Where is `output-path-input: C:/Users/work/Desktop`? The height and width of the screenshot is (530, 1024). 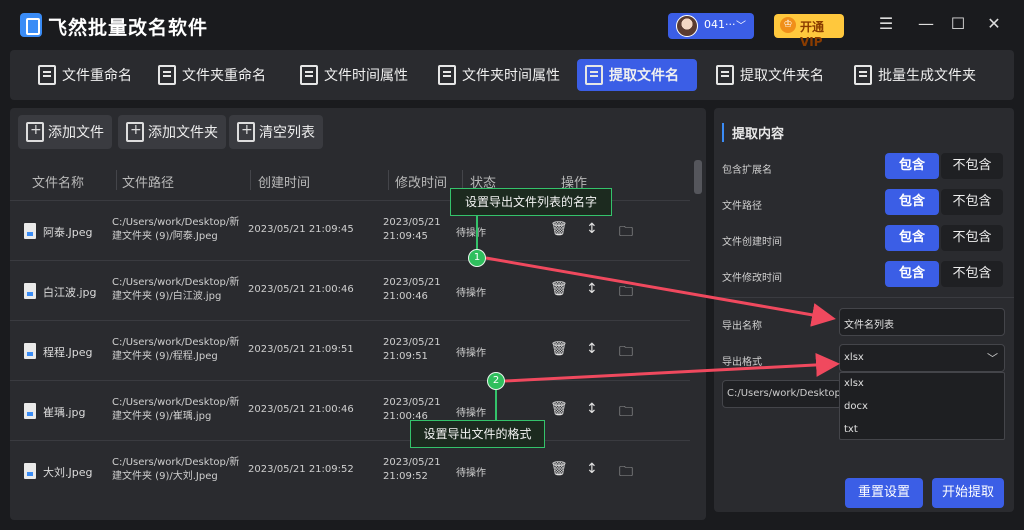
output-path-input: C:/Users/work/Desktop is located at coordinates (782, 394).